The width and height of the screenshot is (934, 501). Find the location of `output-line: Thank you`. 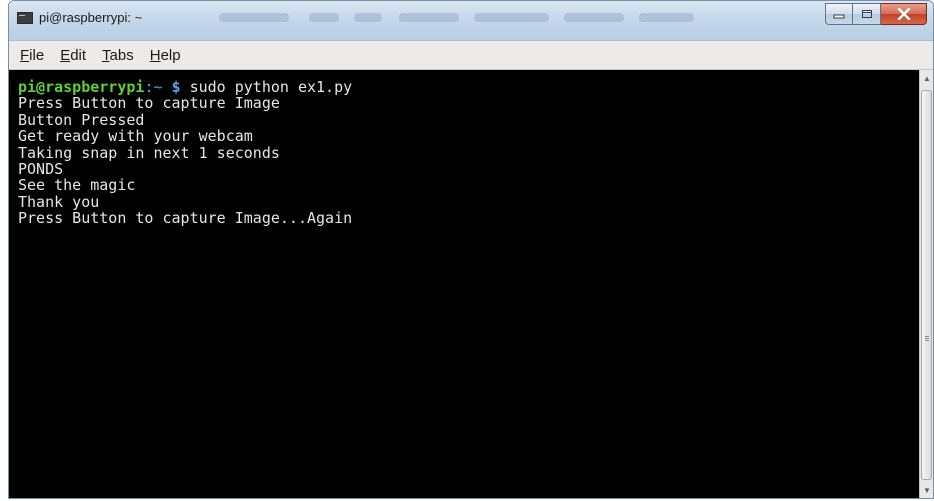

output-line: Thank you is located at coordinates (59, 201).